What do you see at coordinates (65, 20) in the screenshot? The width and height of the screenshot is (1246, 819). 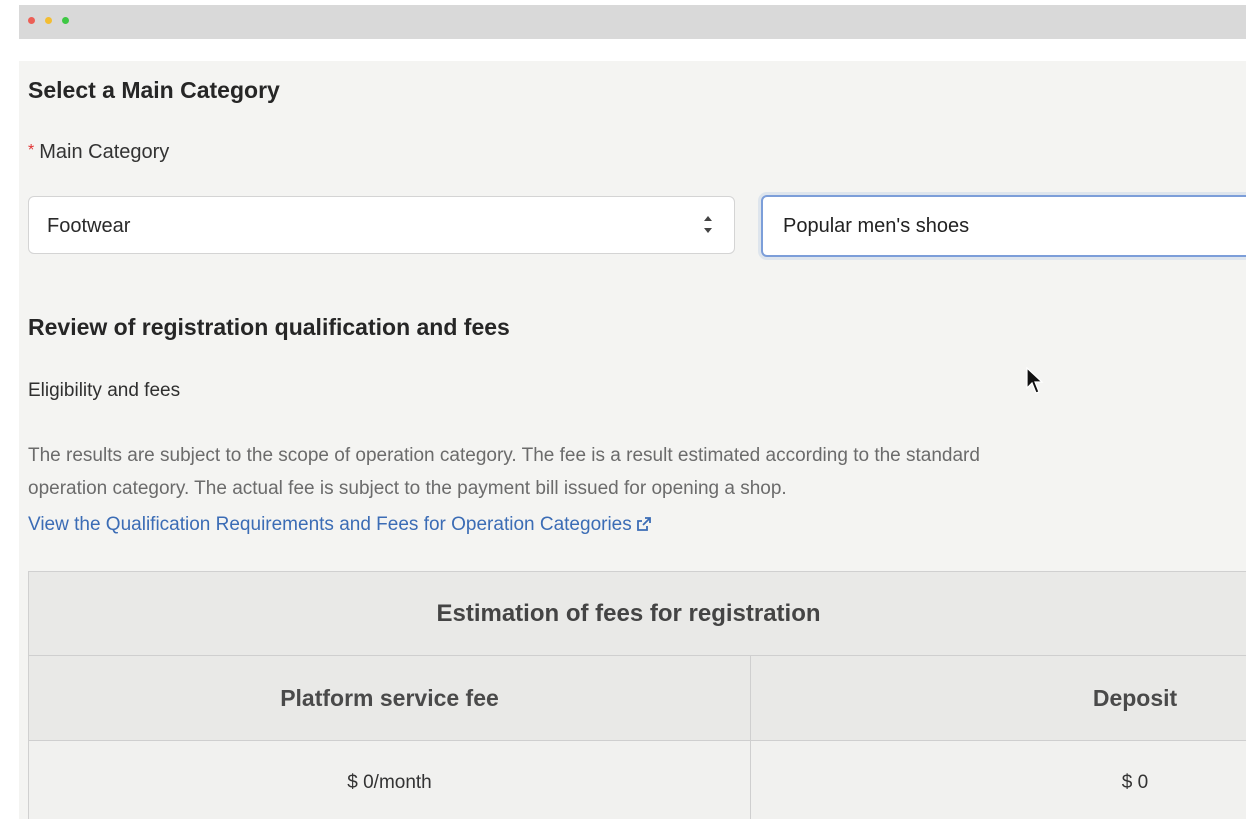 I see `maximize-window-button` at bounding box center [65, 20].